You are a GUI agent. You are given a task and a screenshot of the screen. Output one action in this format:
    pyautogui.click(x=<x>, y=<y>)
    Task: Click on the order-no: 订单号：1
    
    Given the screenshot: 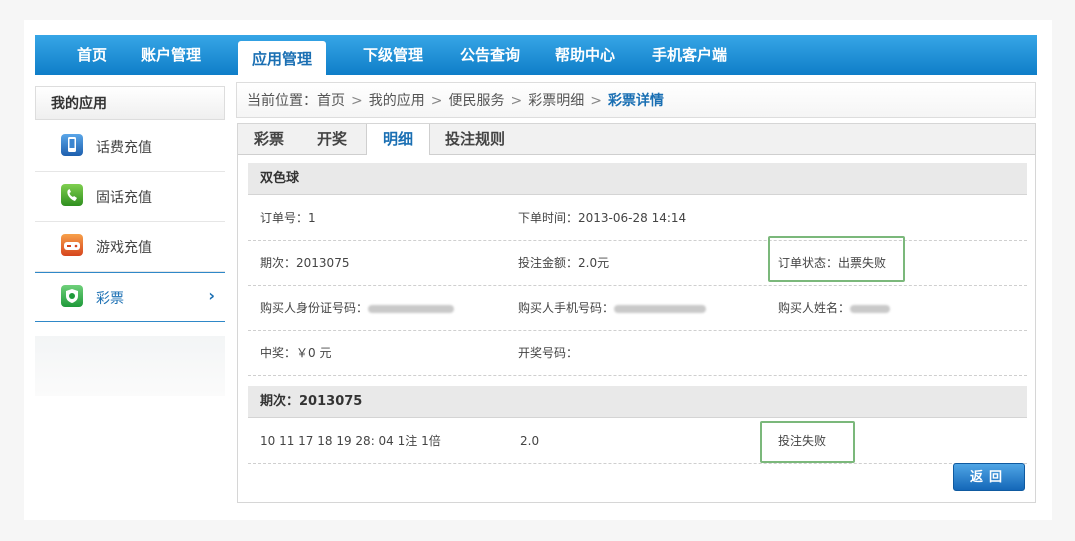 What is the action you would take?
    pyautogui.click(x=288, y=218)
    